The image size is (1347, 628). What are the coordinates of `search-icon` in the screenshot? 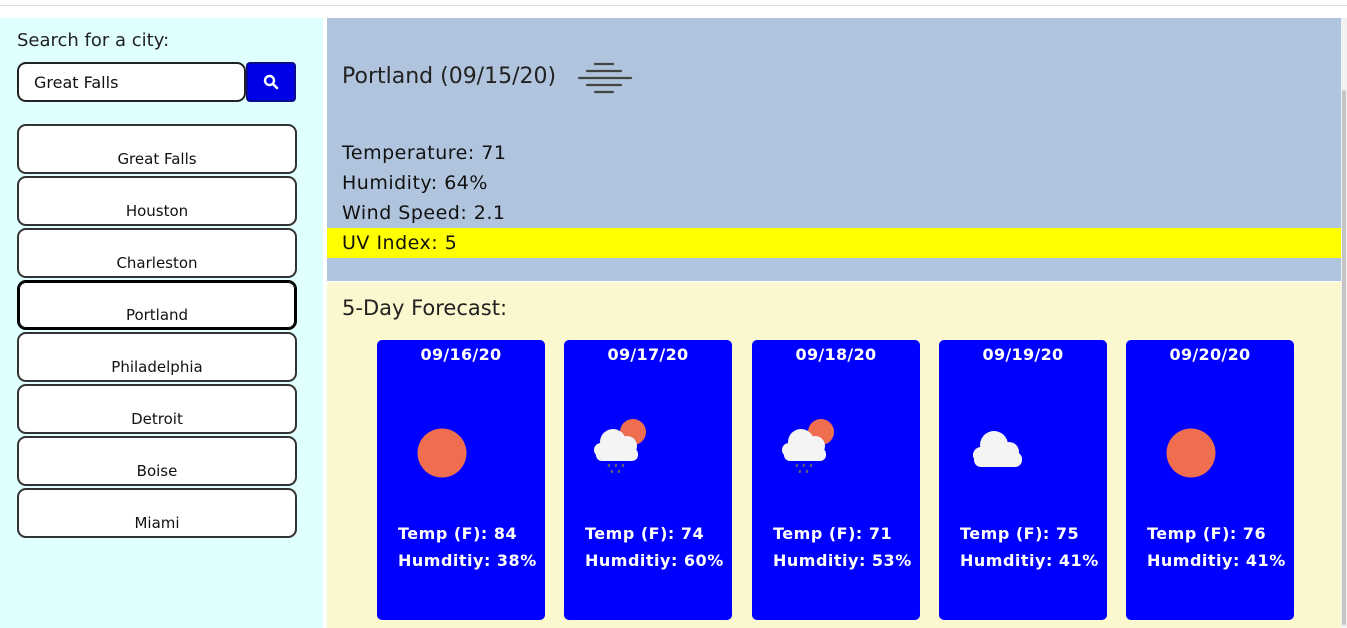 It's located at (271, 82).